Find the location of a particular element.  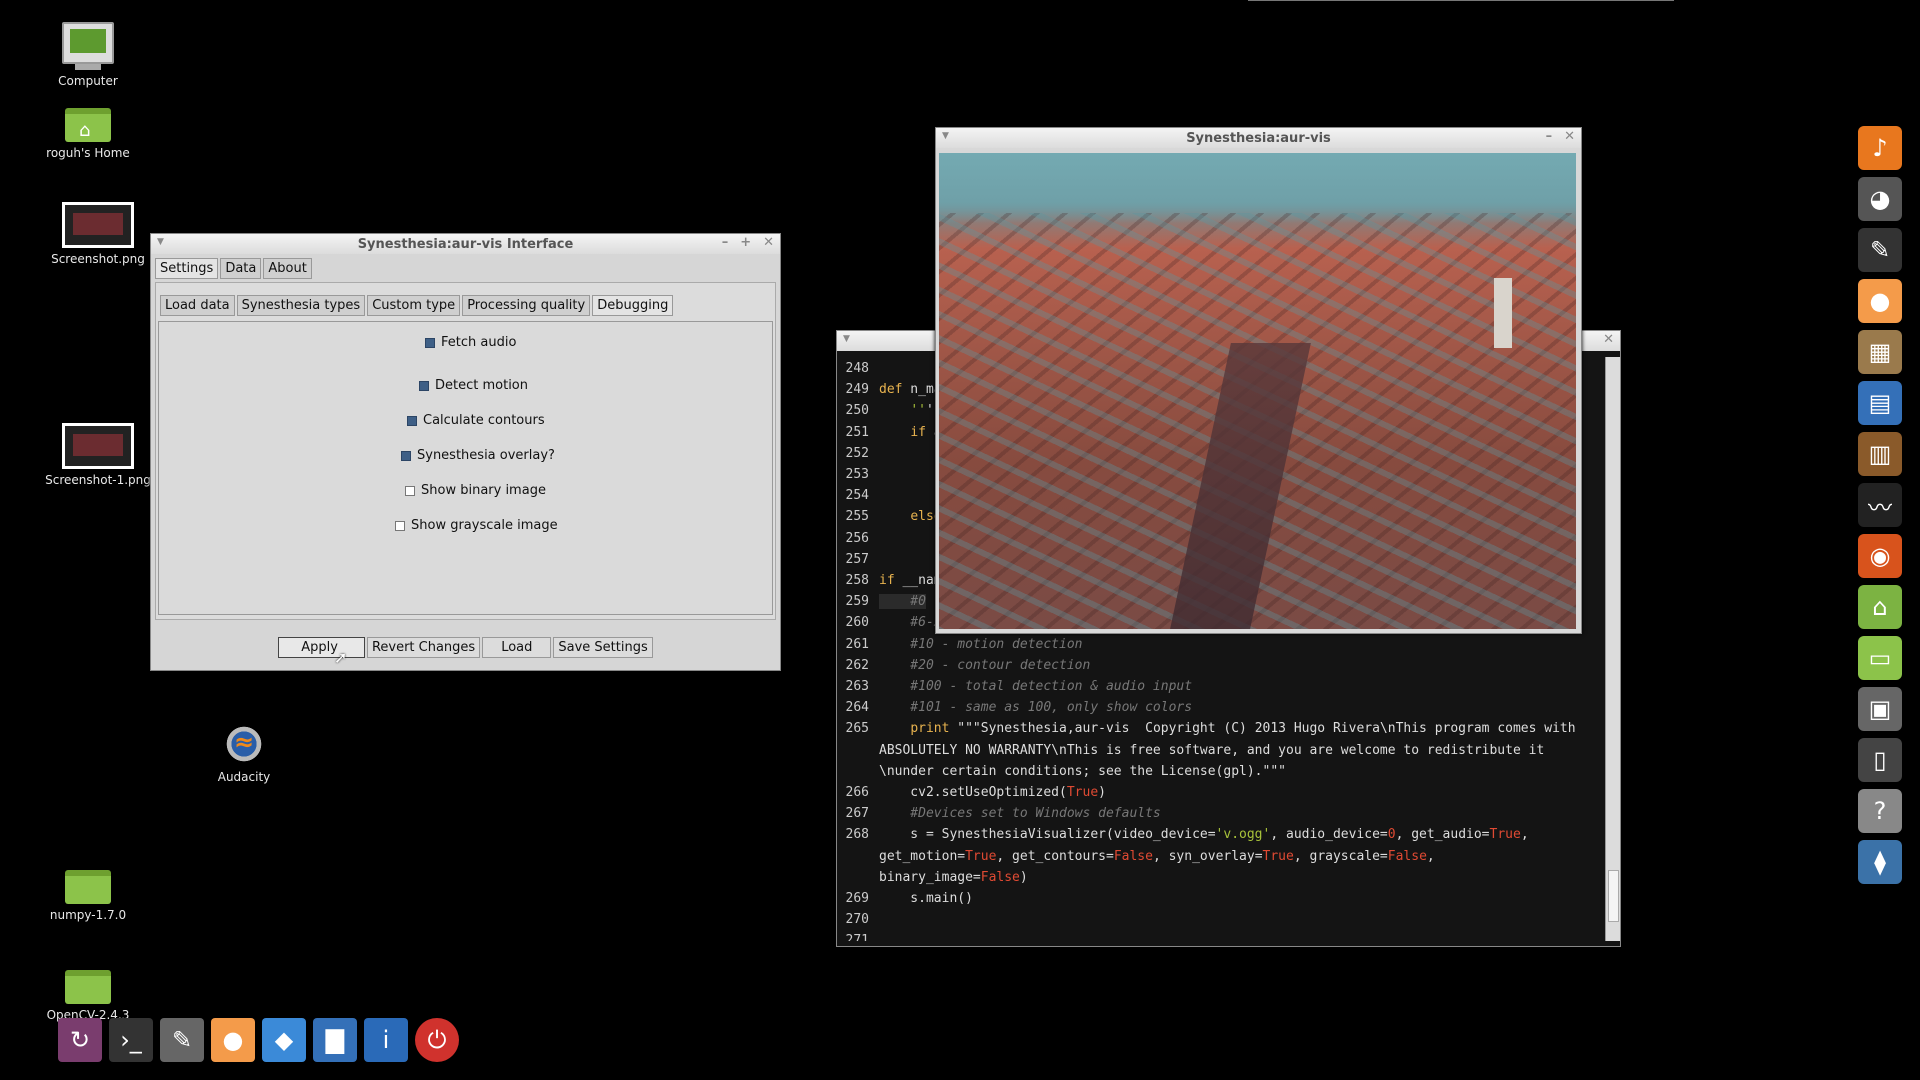

line-number: 266 is located at coordinates (857, 792).